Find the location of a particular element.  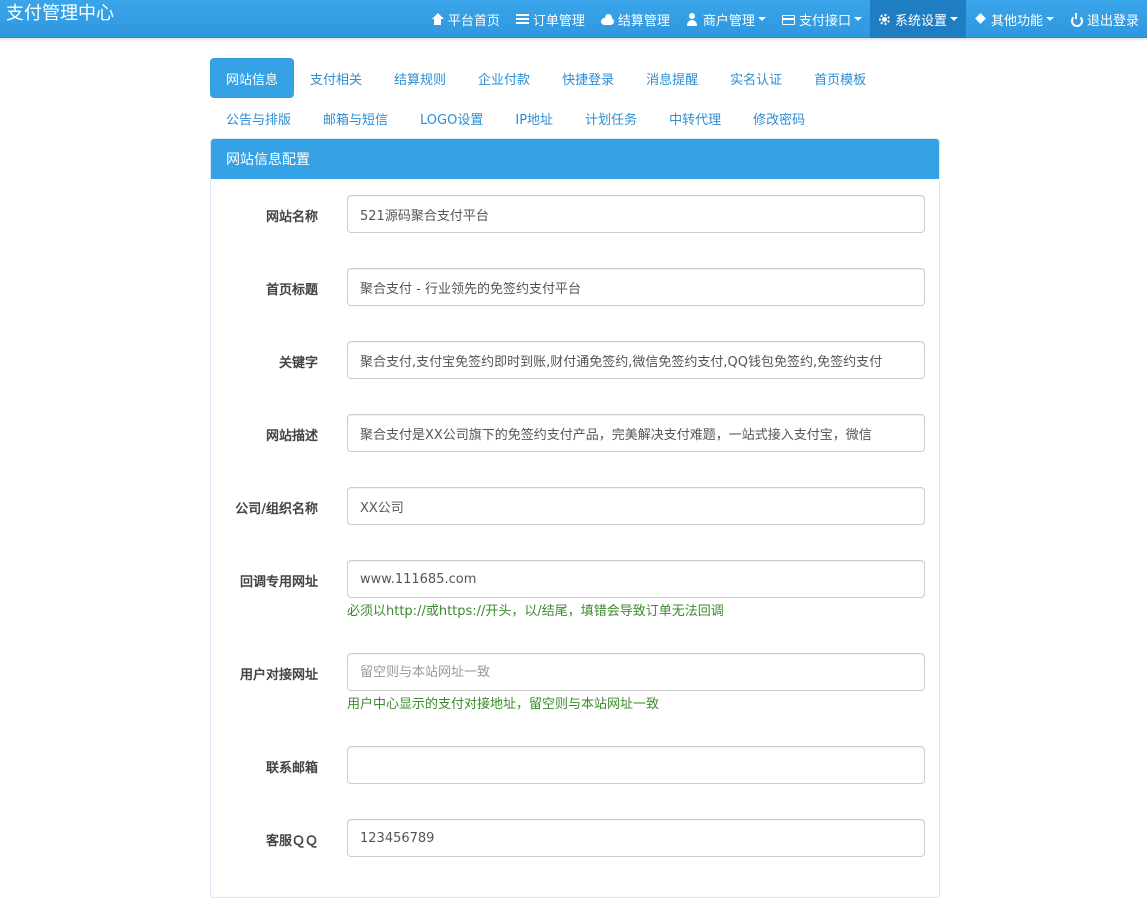

tab-proxy: 中转代理 is located at coordinates (695, 118).